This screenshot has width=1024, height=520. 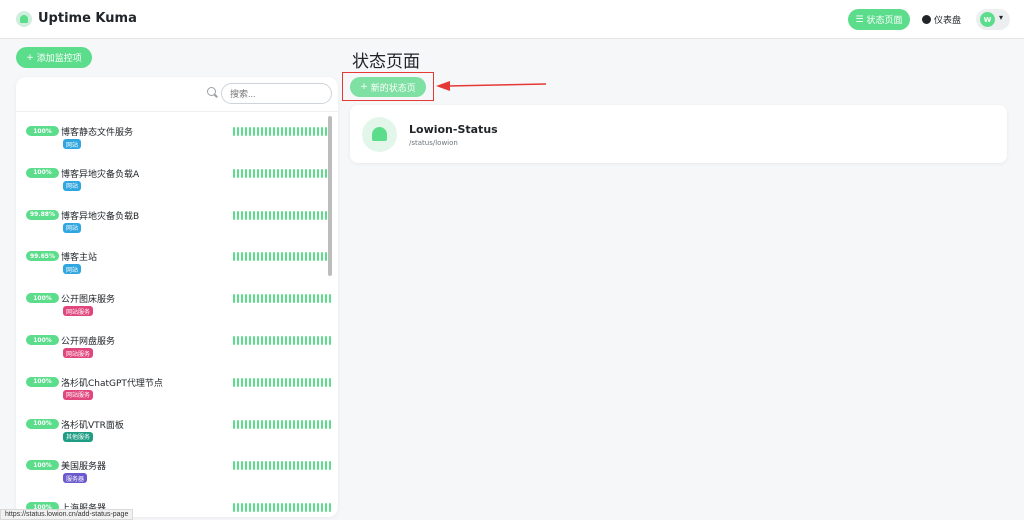 I want to click on add-monitor-button: + 添加监控项, so click(x=54, y=57).